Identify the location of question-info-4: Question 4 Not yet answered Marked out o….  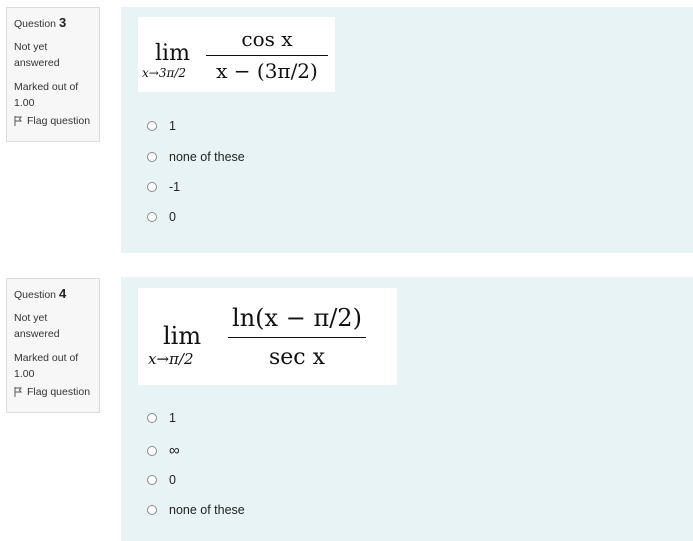
(53, 345).